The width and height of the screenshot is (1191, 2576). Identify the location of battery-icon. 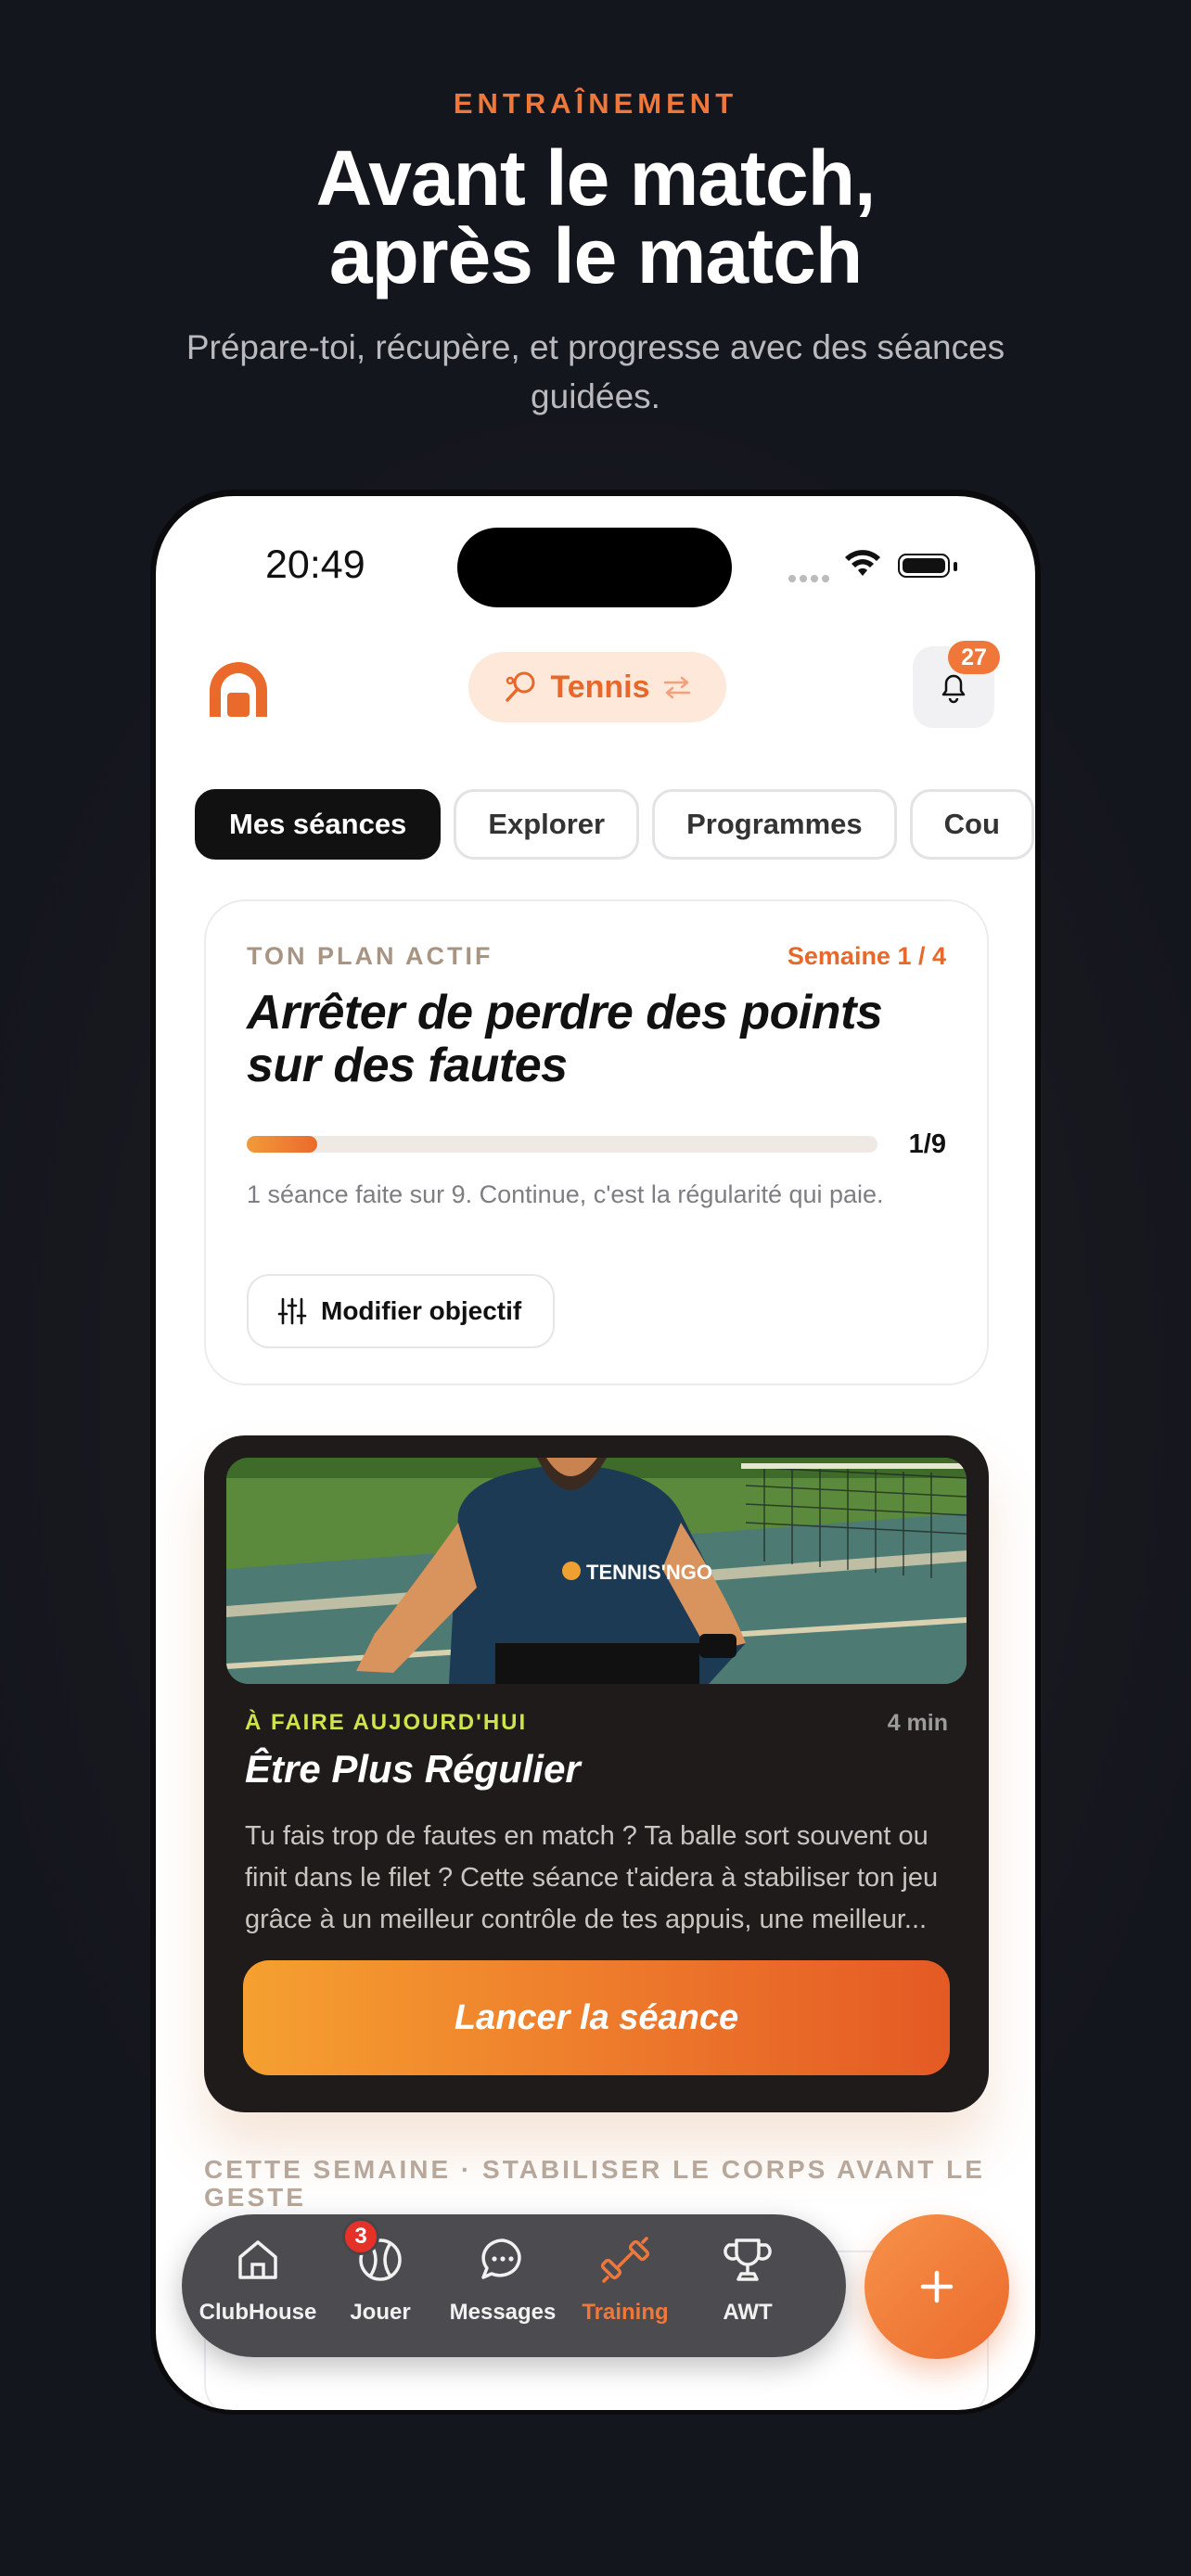
(924, 566).